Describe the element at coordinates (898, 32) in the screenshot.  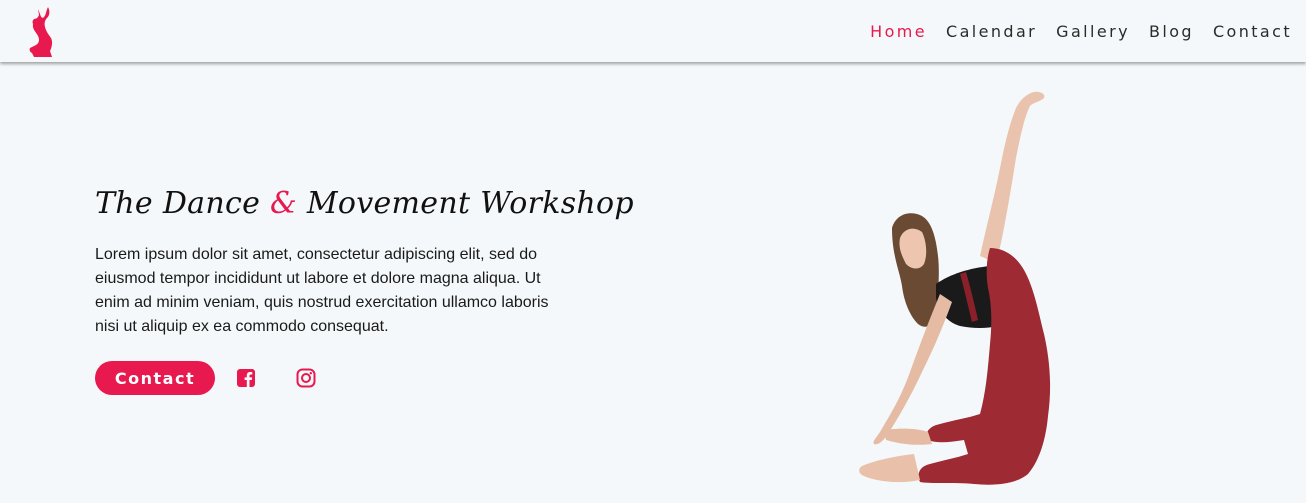
I see `nav-home: Home` at that location.